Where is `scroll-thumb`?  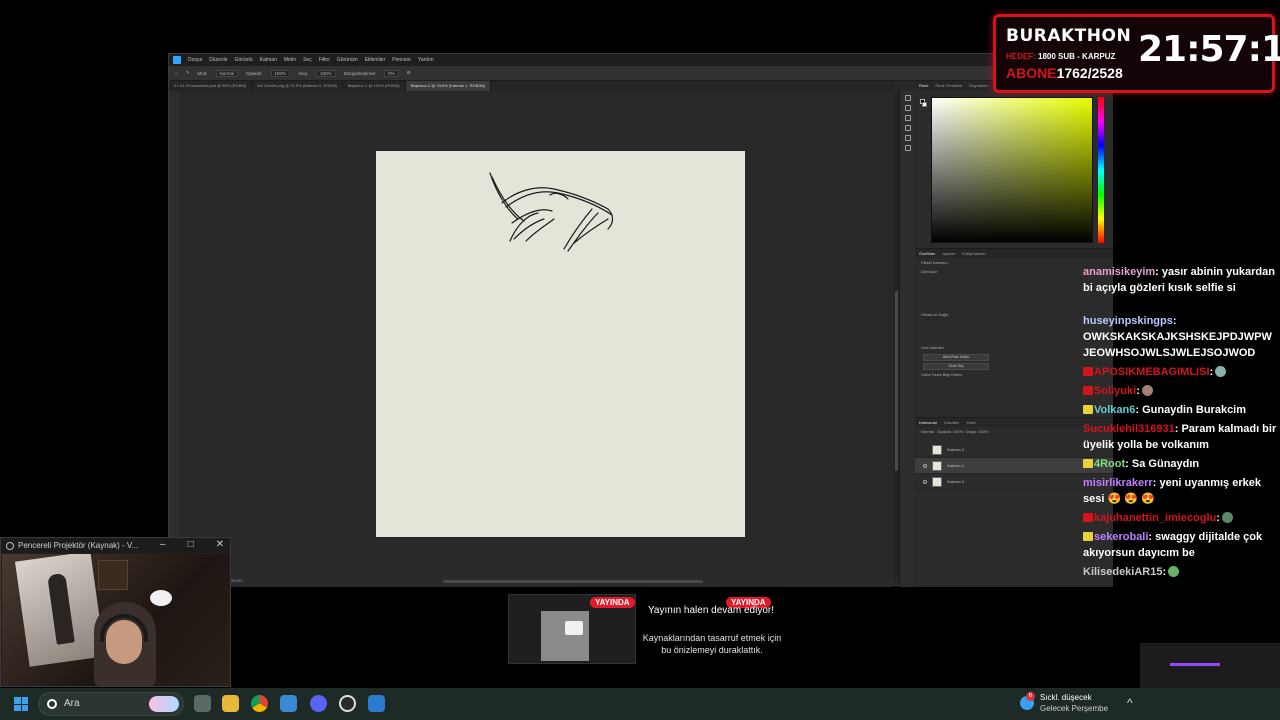
scroll-thumb is located at coordinates (896, 381).